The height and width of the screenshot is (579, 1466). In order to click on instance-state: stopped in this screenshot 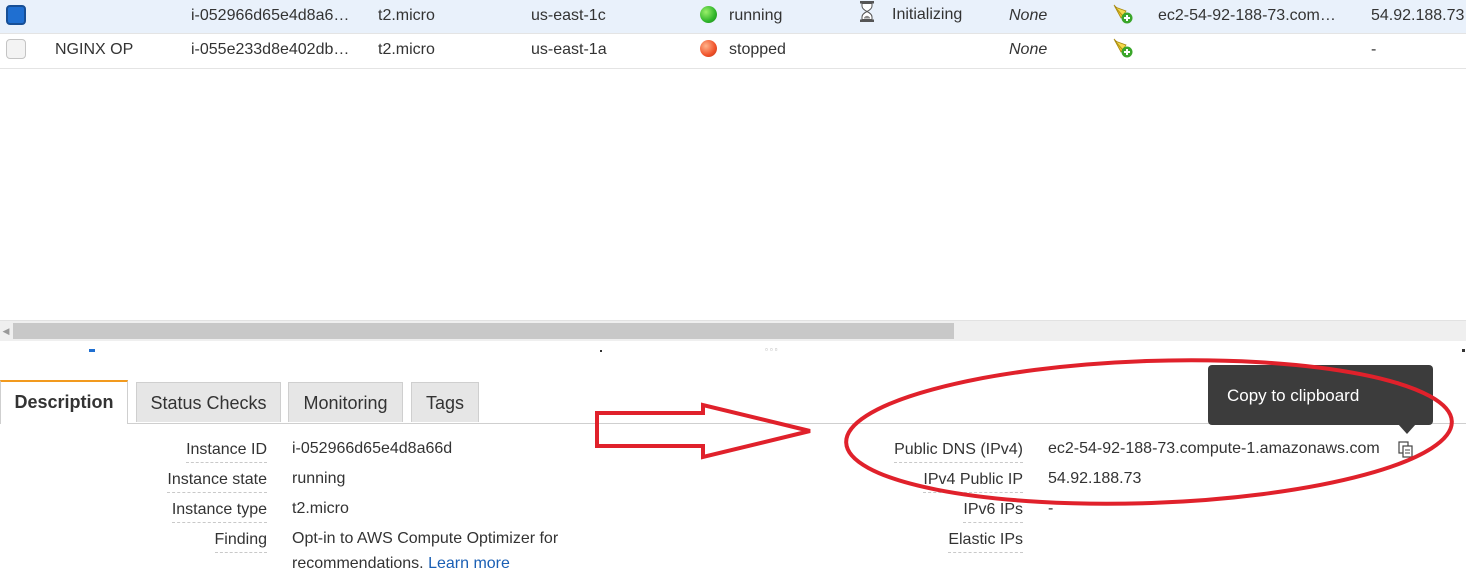, I will do `click(757, 49)`.